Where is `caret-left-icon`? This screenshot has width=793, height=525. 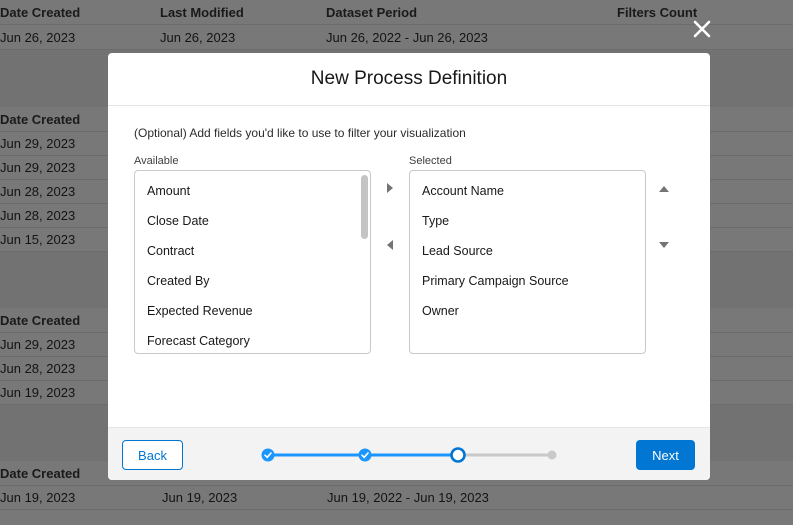 caret-left-icon is located at coordinates (390, 245).